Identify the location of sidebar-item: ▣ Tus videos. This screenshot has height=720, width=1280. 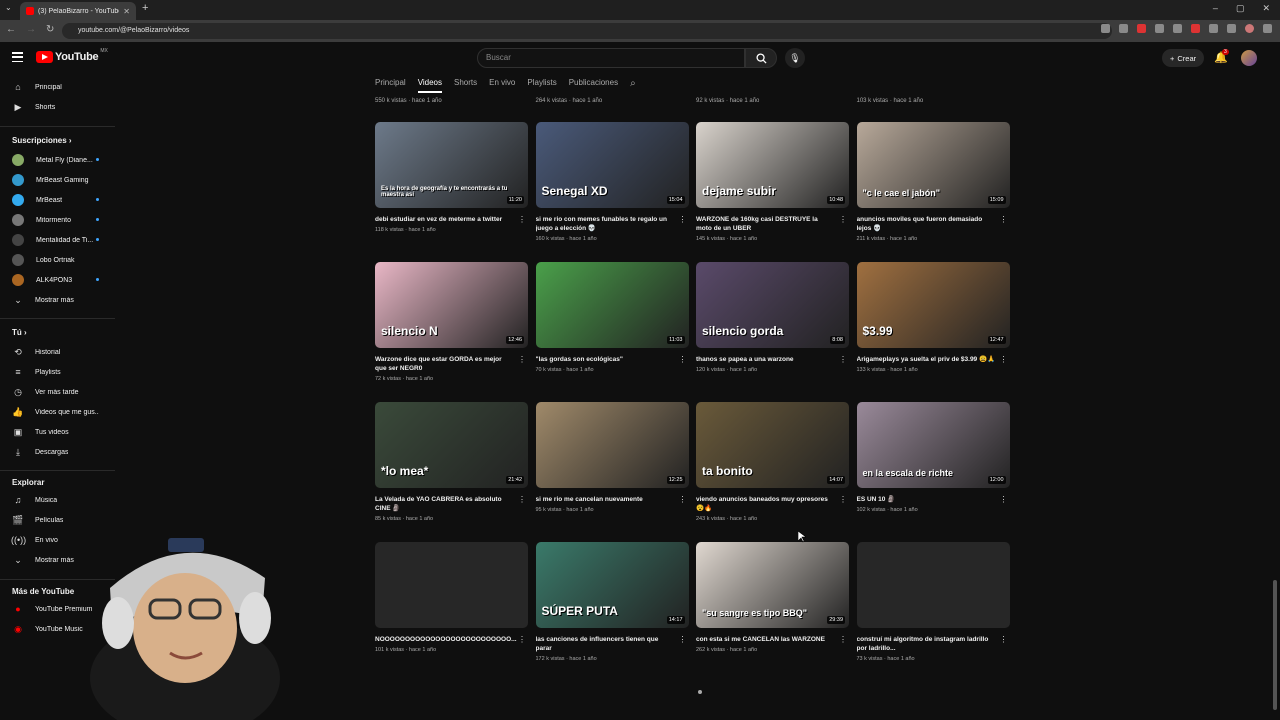
(57, 432).